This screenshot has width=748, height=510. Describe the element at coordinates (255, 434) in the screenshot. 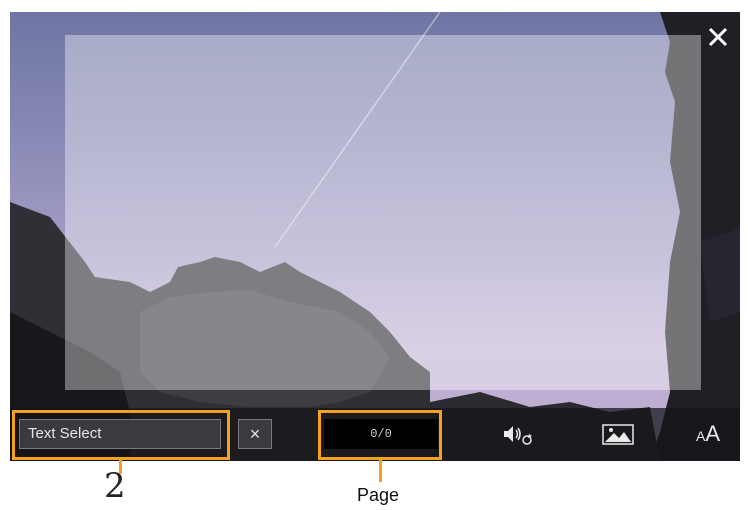

I see `clear-button: ×` at that location.